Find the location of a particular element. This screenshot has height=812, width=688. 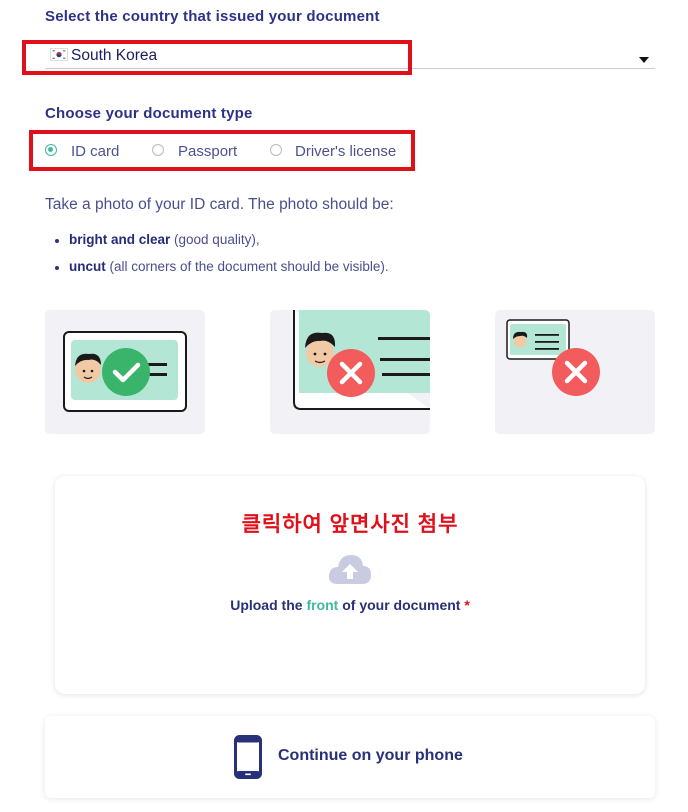

smartphone-icon is located at coordinates (248, 759).